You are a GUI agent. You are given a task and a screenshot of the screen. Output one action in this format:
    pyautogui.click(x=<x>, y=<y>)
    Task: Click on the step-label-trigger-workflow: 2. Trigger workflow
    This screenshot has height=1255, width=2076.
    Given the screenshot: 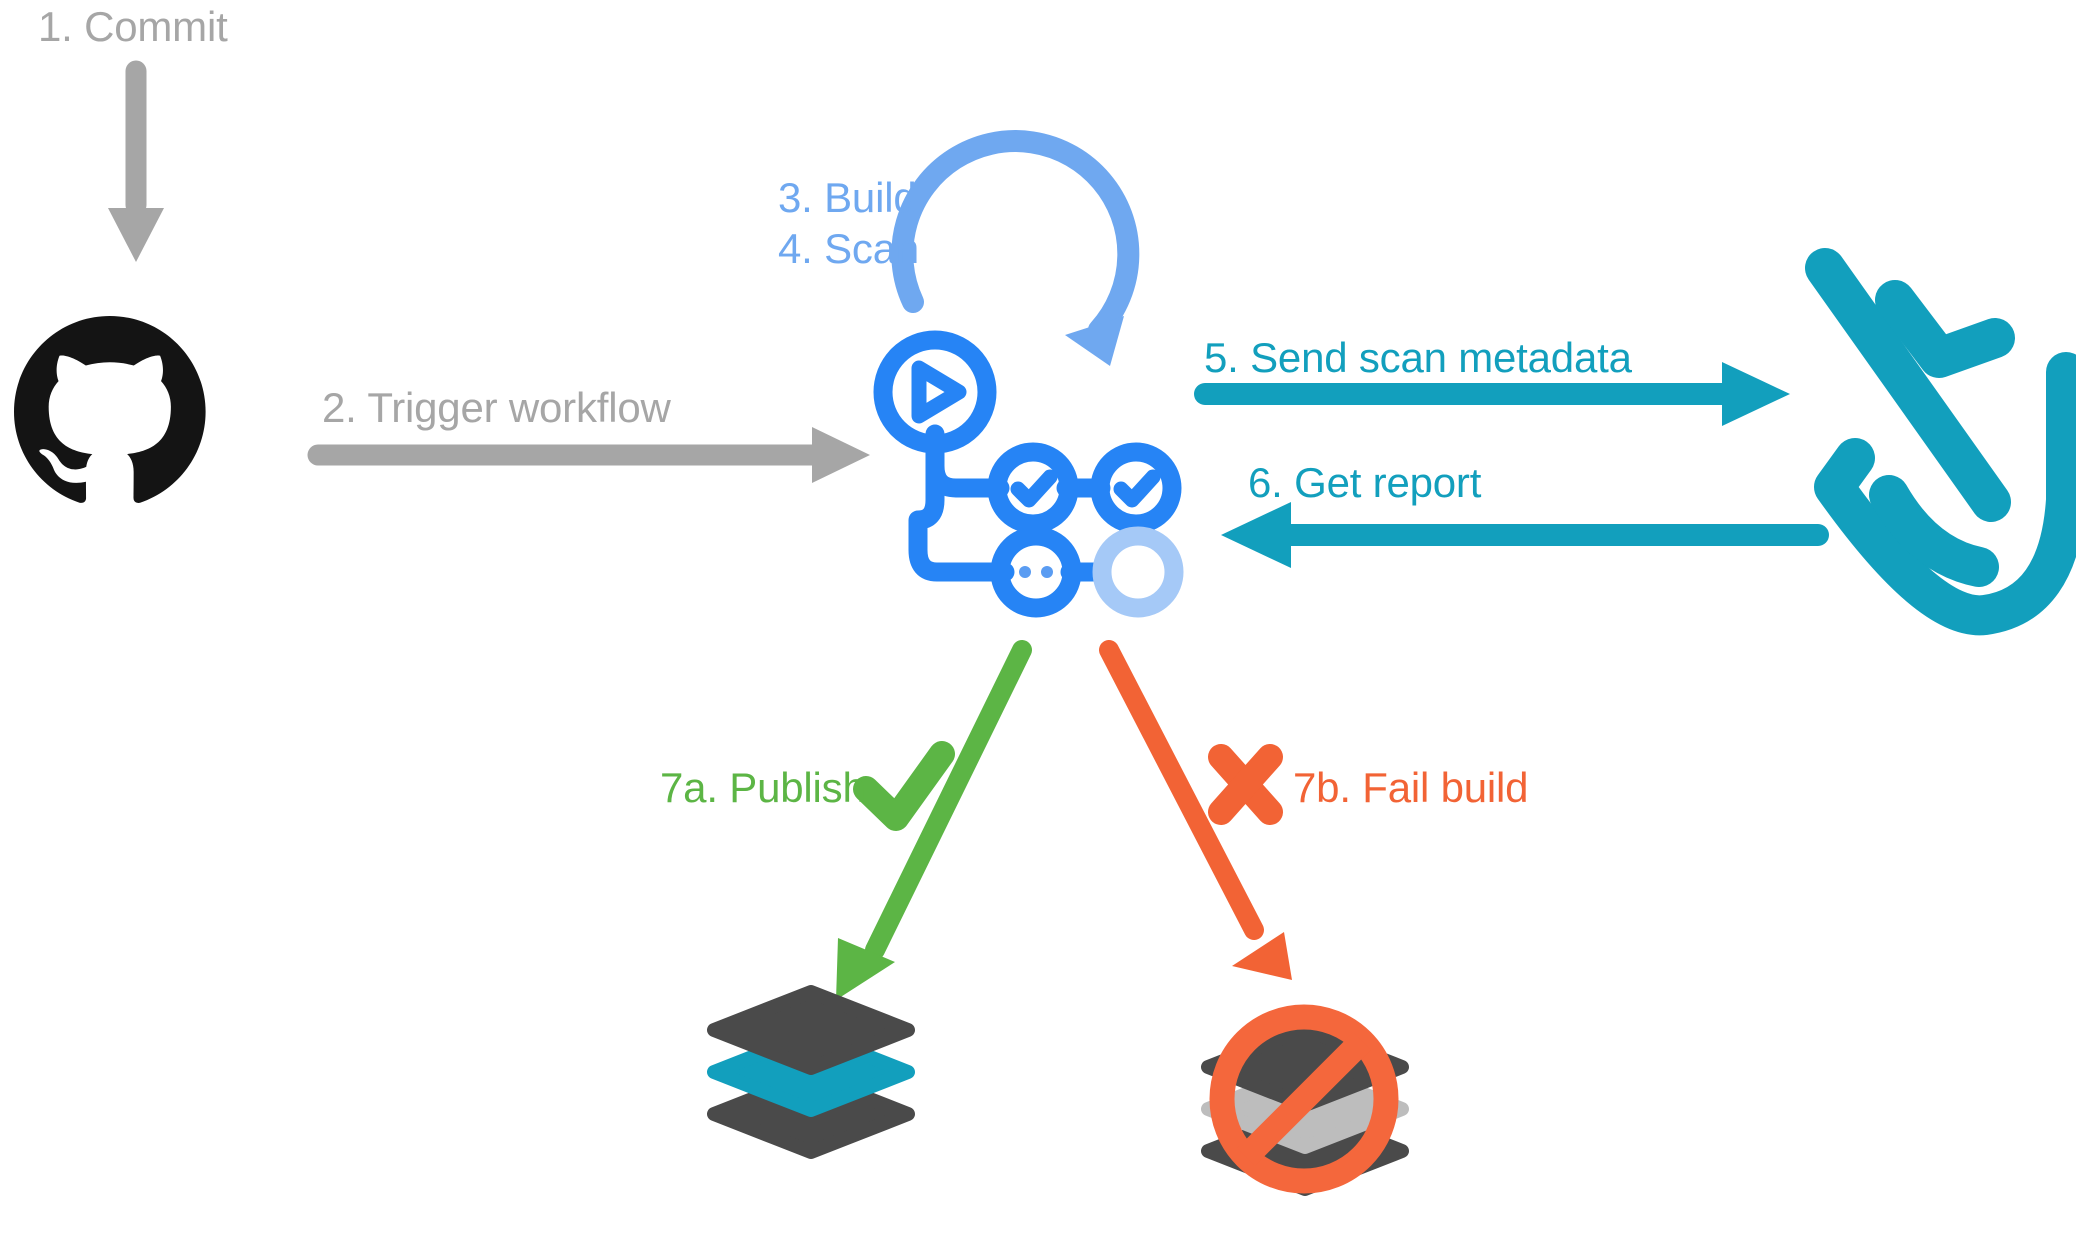 What is the action you would take?
    pyautogui.click(x=496, y=407)
    